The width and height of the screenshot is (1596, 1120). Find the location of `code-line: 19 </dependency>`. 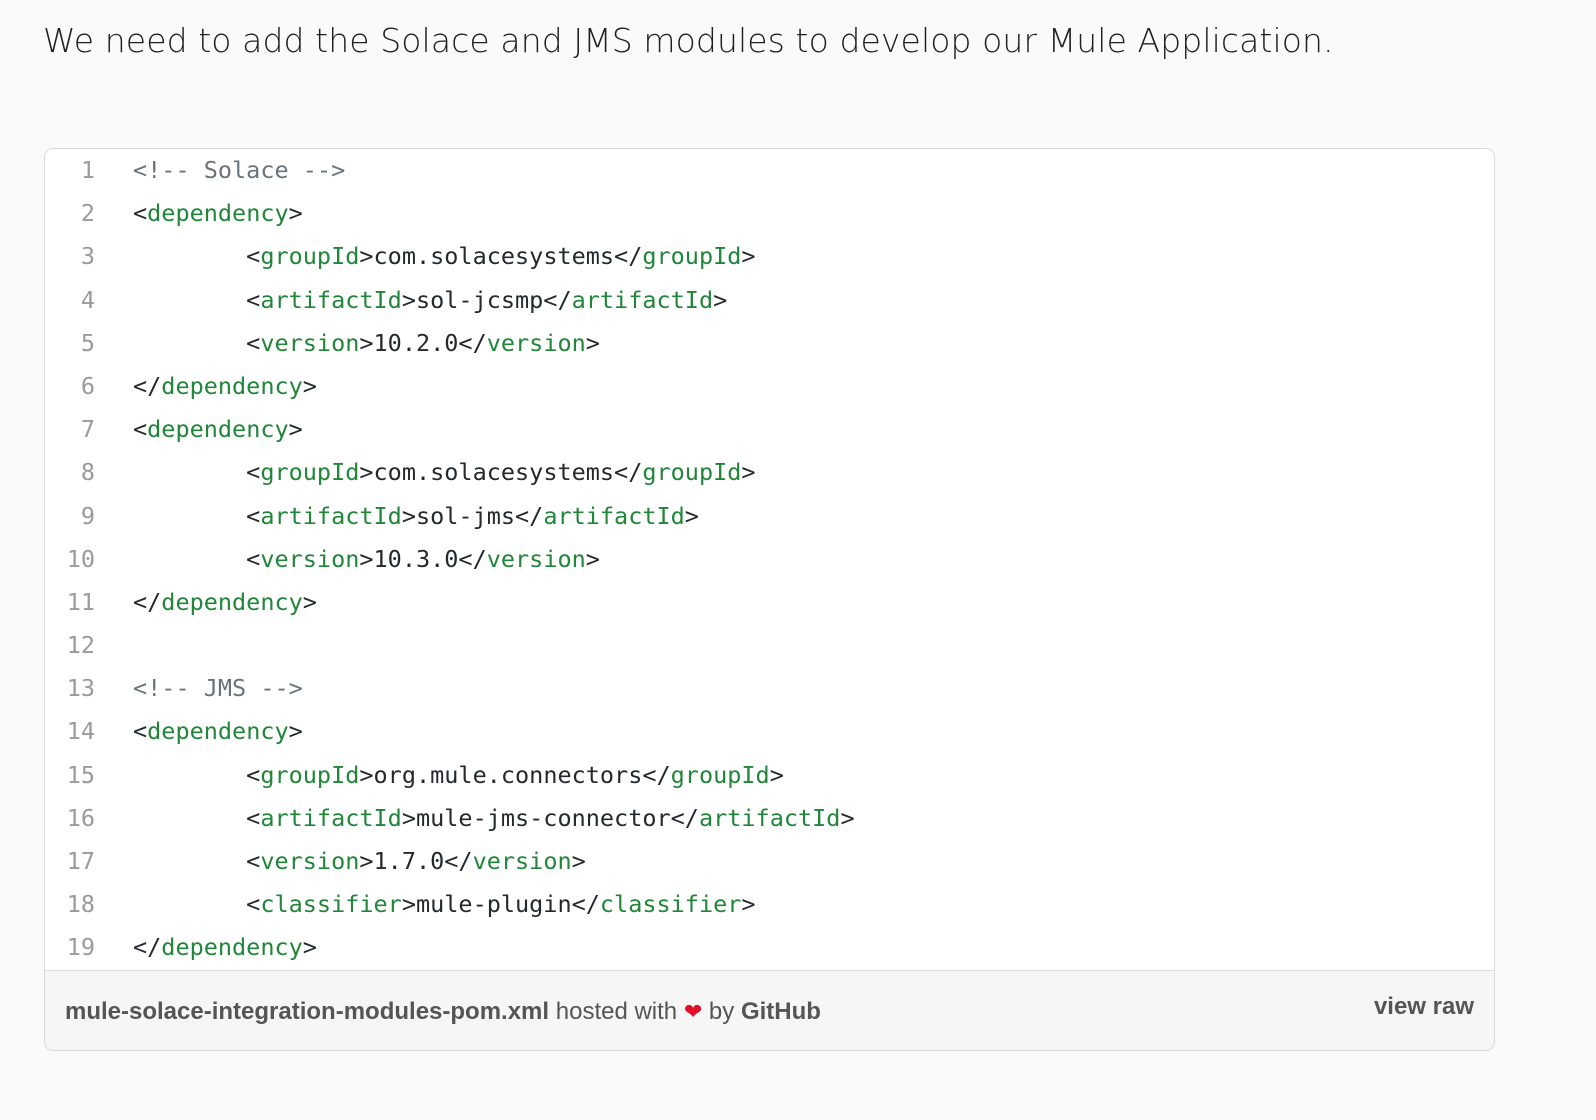

code-line: 19 </dependency> is located at coordinates (769, 947).